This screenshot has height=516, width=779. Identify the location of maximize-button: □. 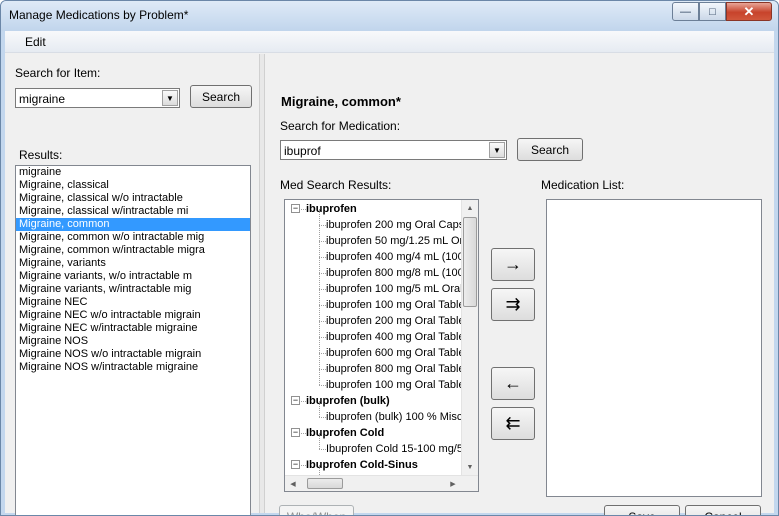
(712, 11).